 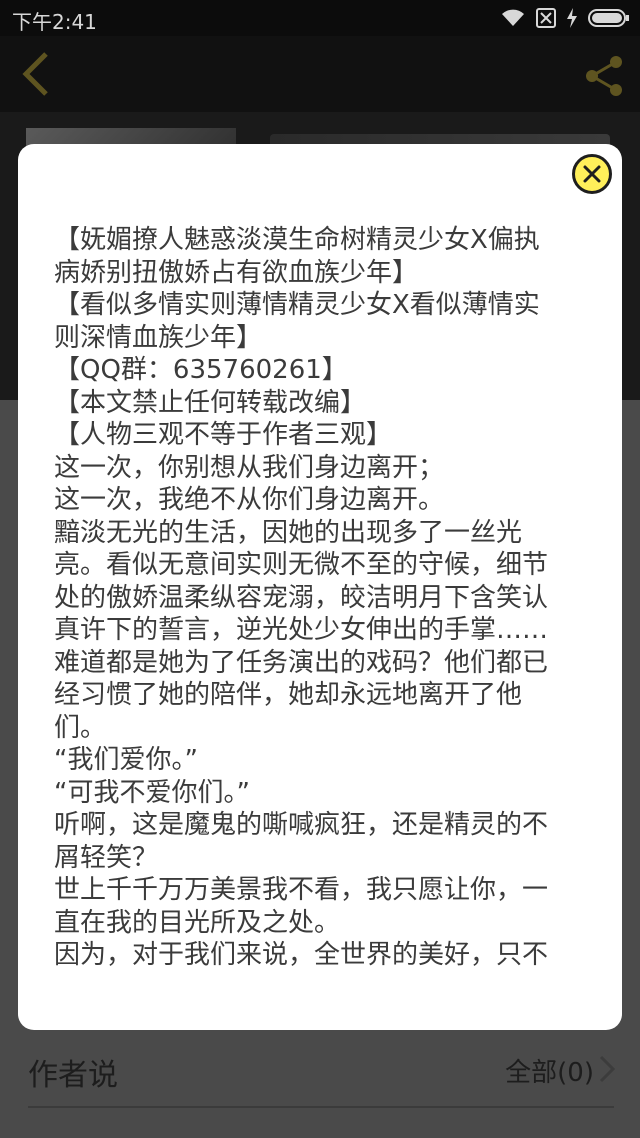 What do you see at coordinates (249, 500) in the screenshot?
I see `description-line: 这一次，我绝不从你们身边离开。` at bounding box center [249, 500].